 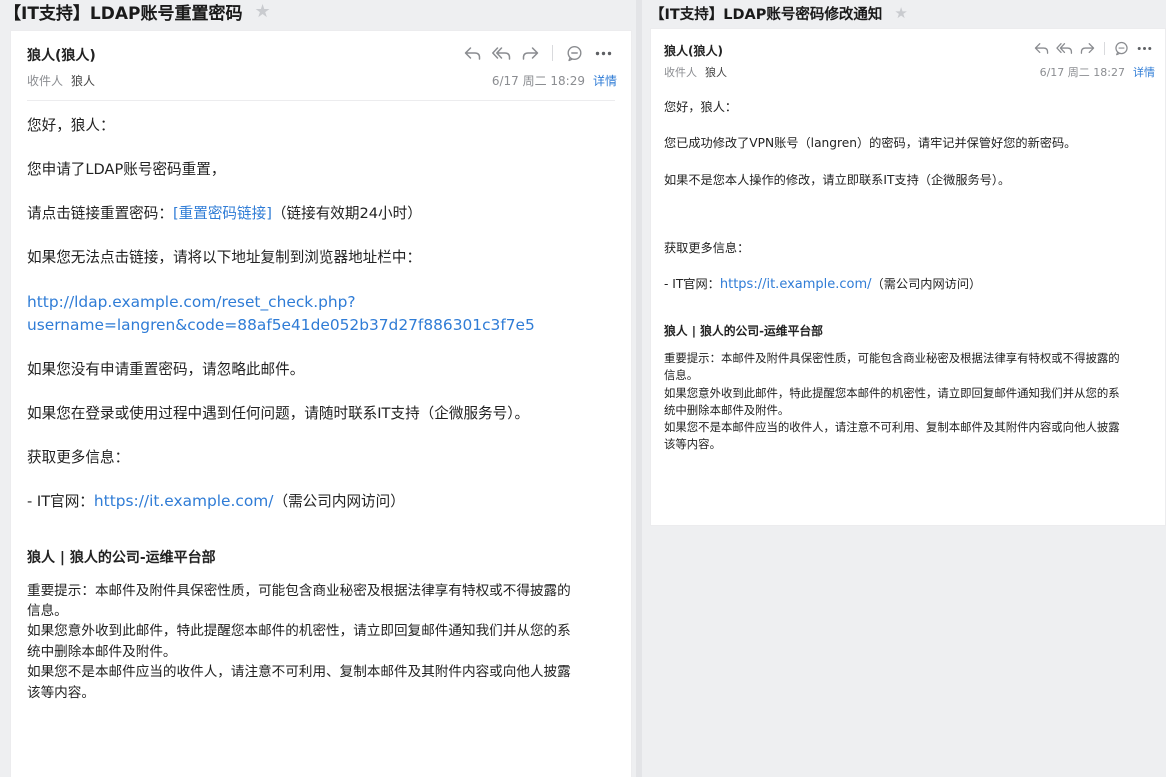 I want to click on contact-text: 如果您在登录或使用过程中遇到任何问题，请随时联系IT支持（企微服务号）。, so click(x=278, y=413).